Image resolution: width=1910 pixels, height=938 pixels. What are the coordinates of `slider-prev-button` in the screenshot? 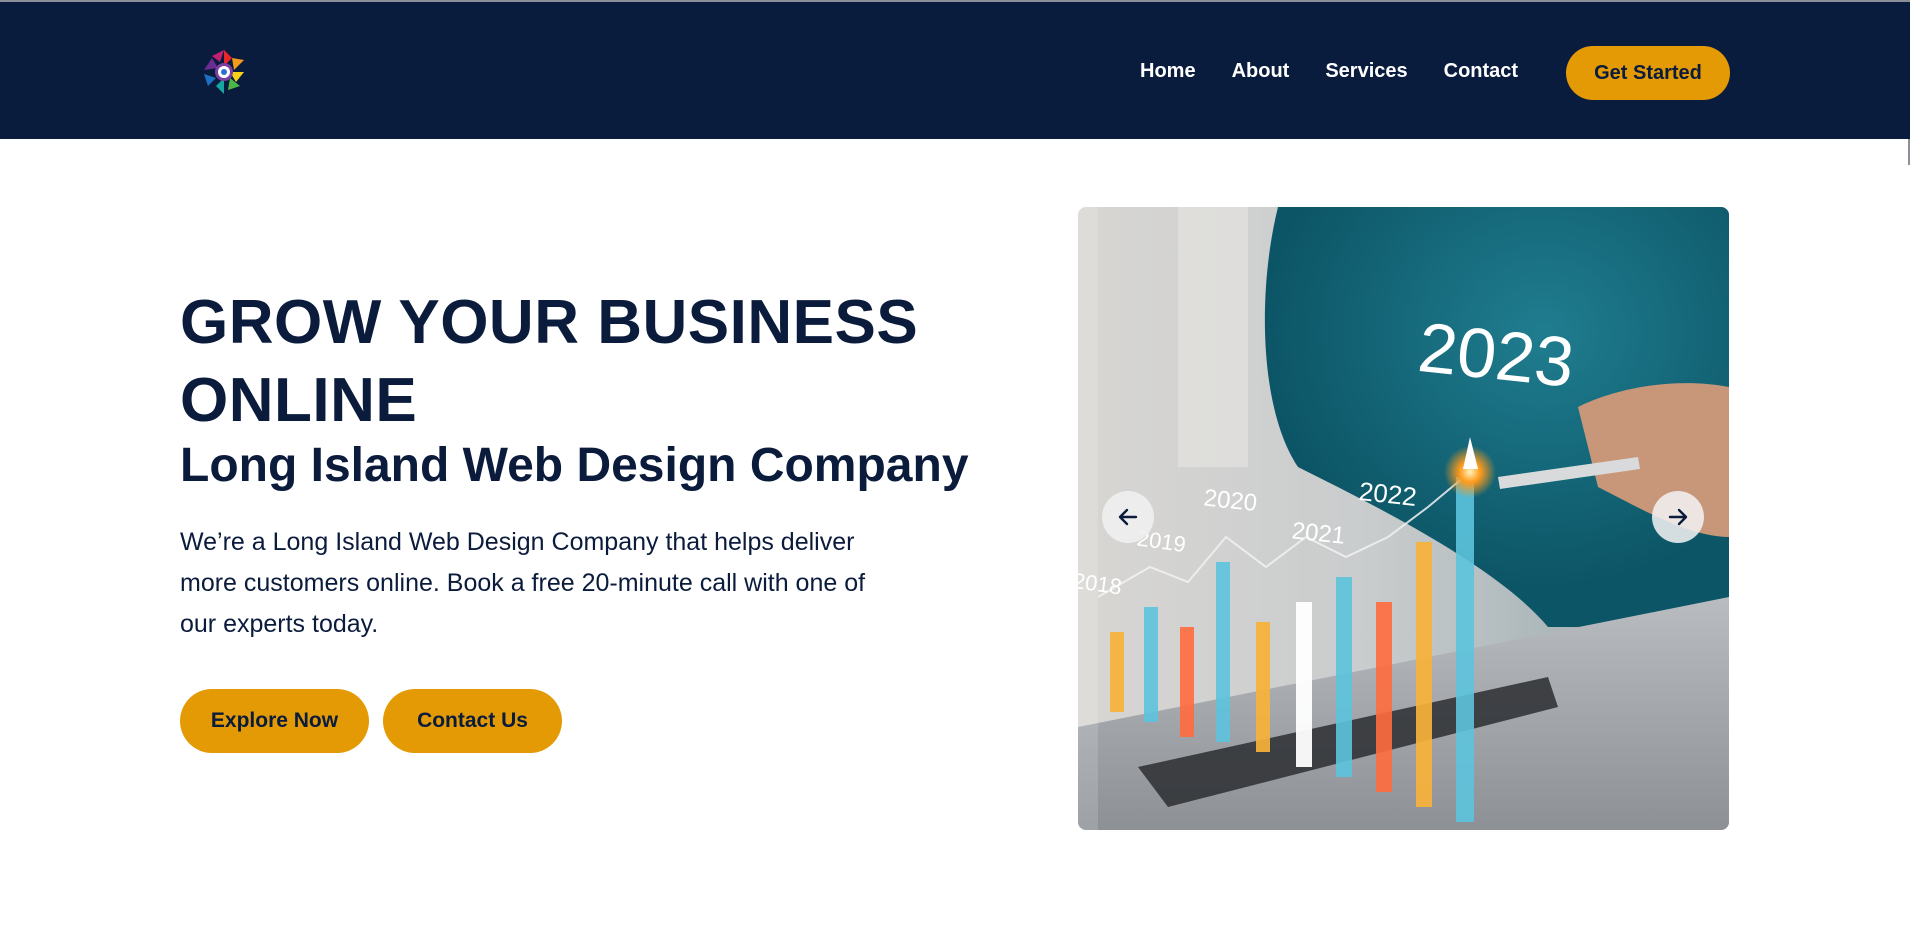 It's located at (1128, 517).